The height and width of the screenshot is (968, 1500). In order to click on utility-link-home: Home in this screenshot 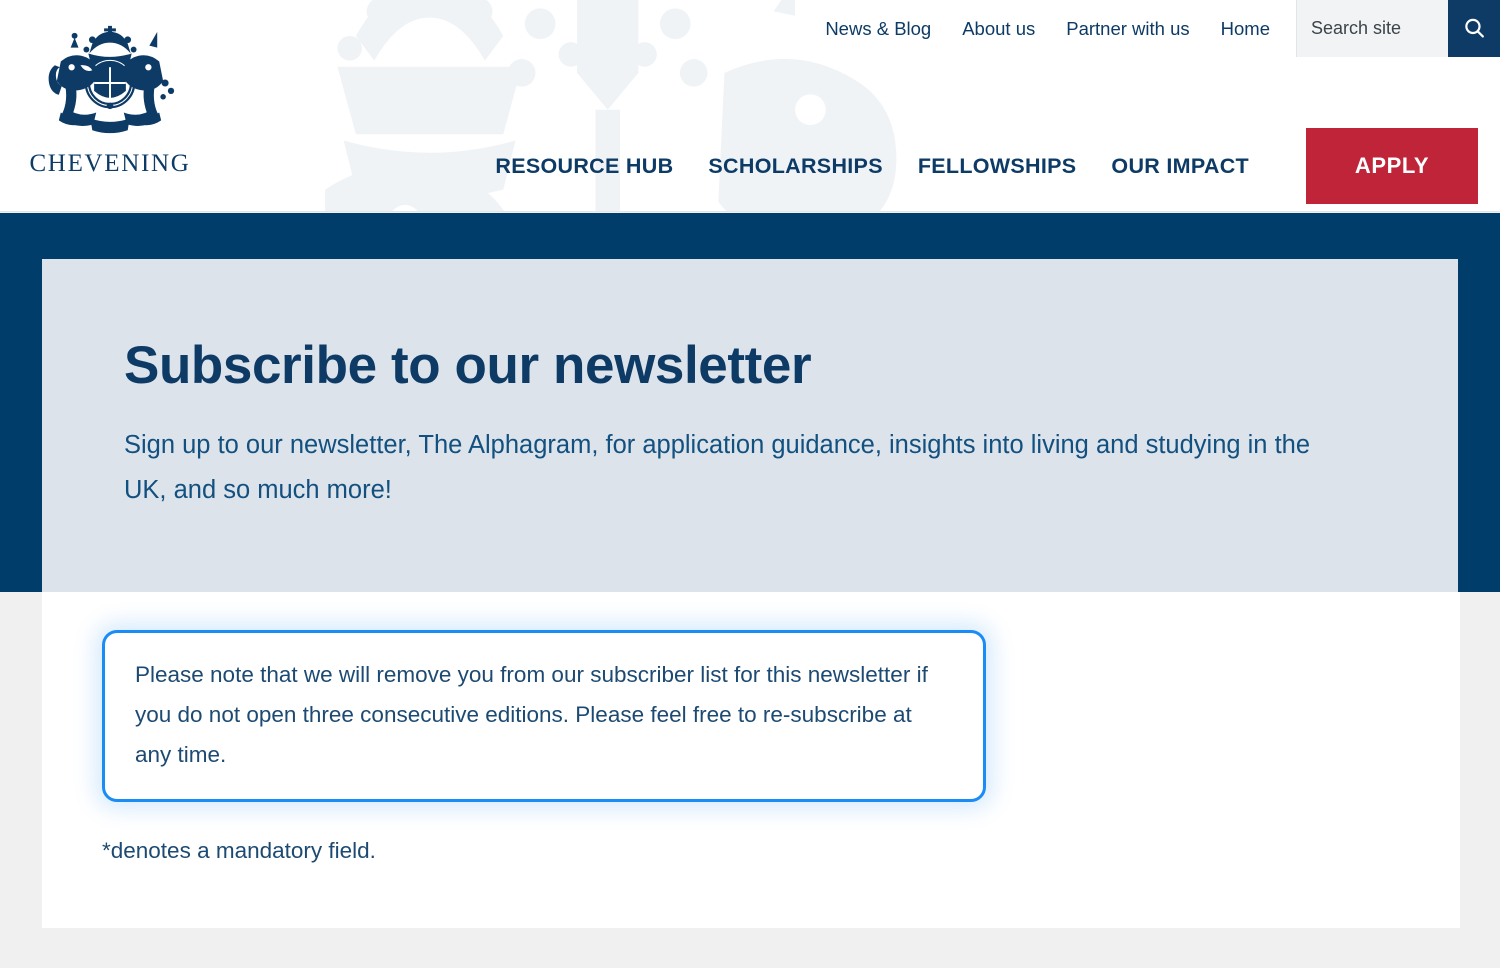, I will do `click(1245, 29)`.